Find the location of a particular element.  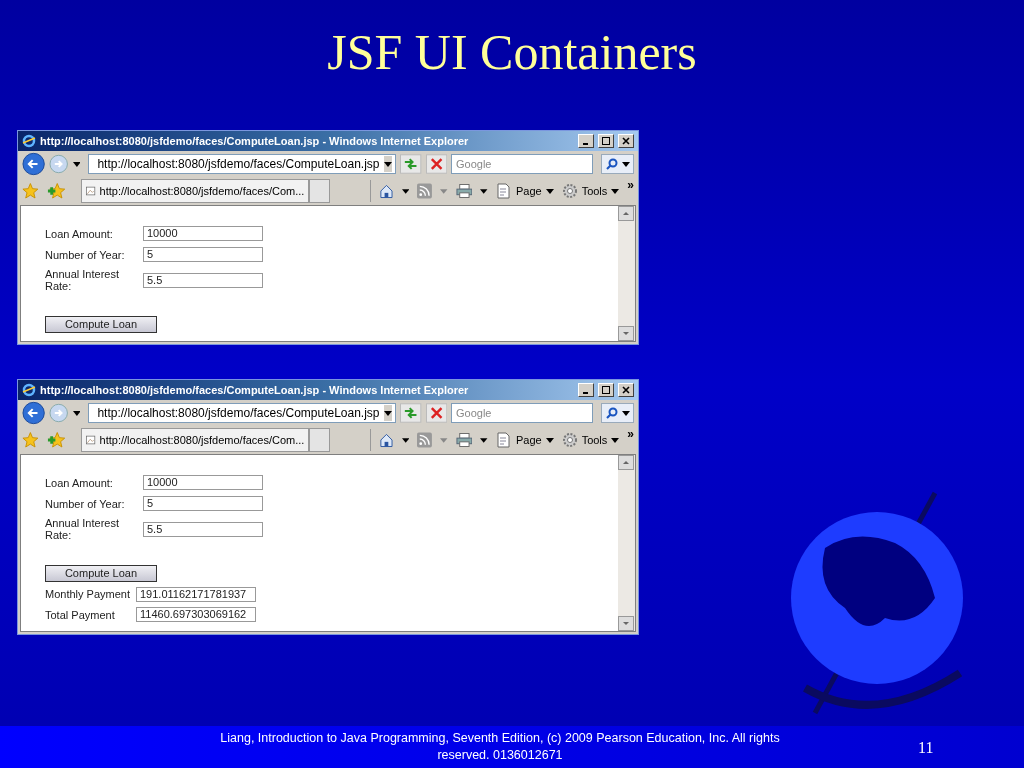

footer-text: Liang, Introduction to Java Programming, Seventh Edition, (c) 2009 Pearson Education, Inc. All rights reserved. 0136012671 is located at coordinates (500, 747).